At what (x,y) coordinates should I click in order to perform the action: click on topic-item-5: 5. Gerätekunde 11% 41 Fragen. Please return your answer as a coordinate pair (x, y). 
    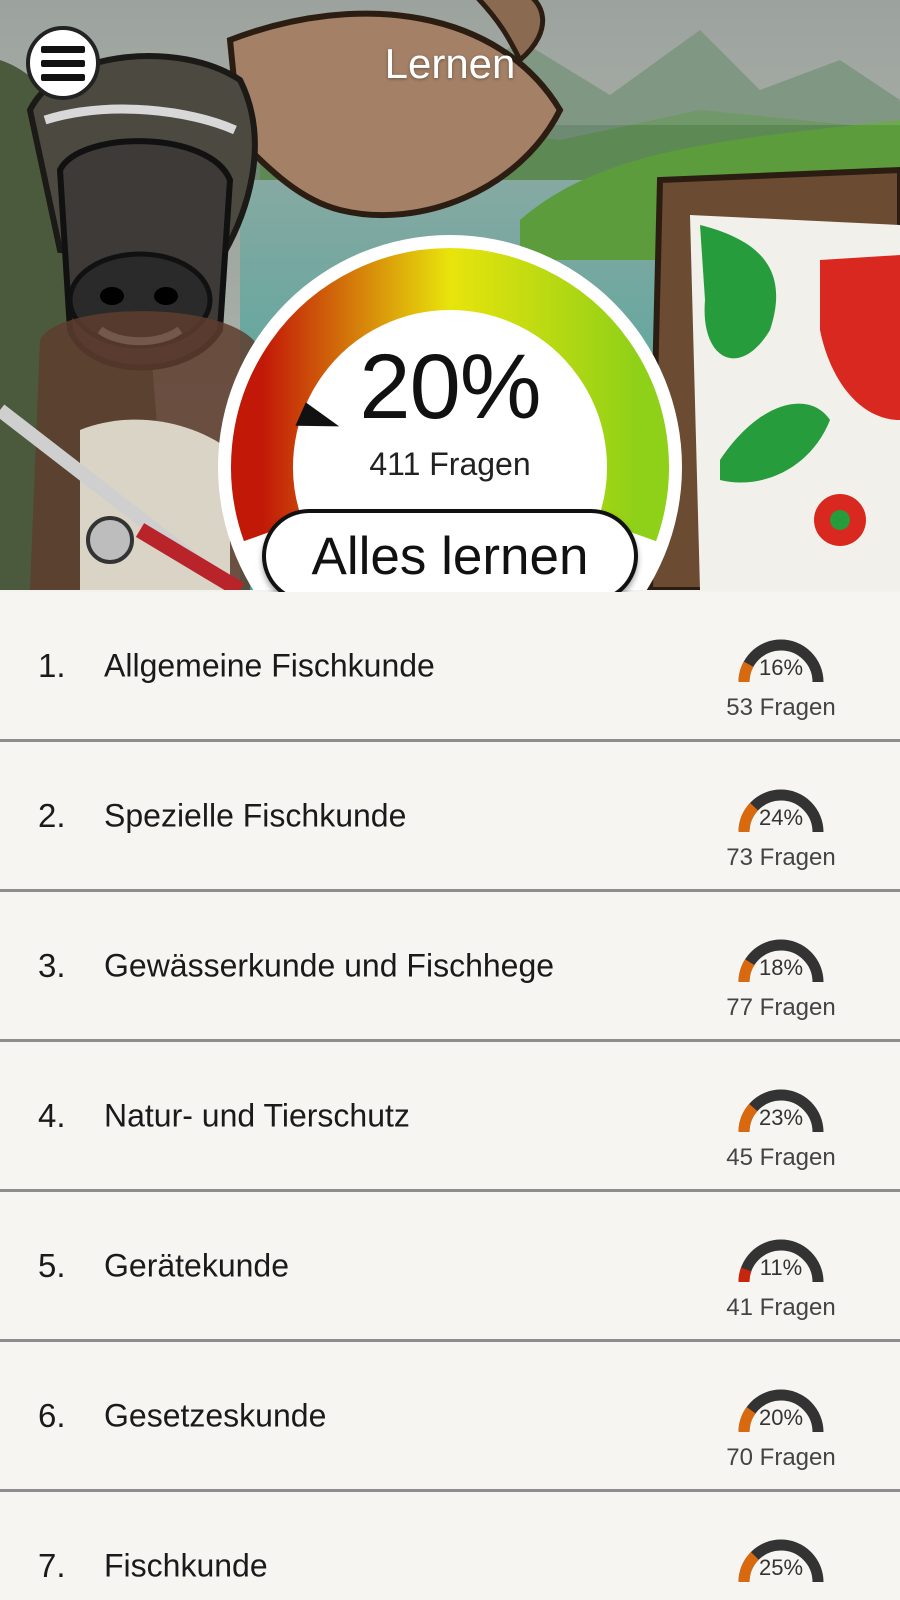
    Looking at the image, I should click on (450, 1267).